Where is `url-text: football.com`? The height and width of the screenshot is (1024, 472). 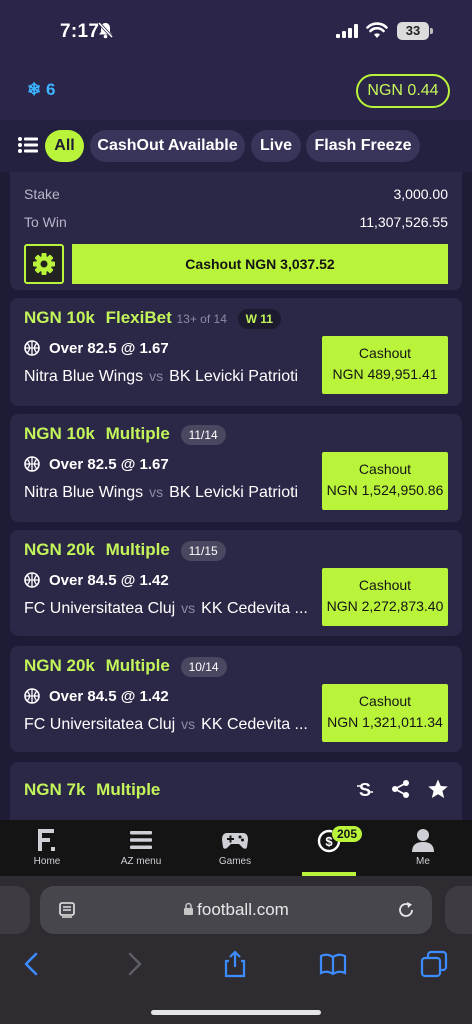
url-text: football.com is located at coordinates (243, 909).